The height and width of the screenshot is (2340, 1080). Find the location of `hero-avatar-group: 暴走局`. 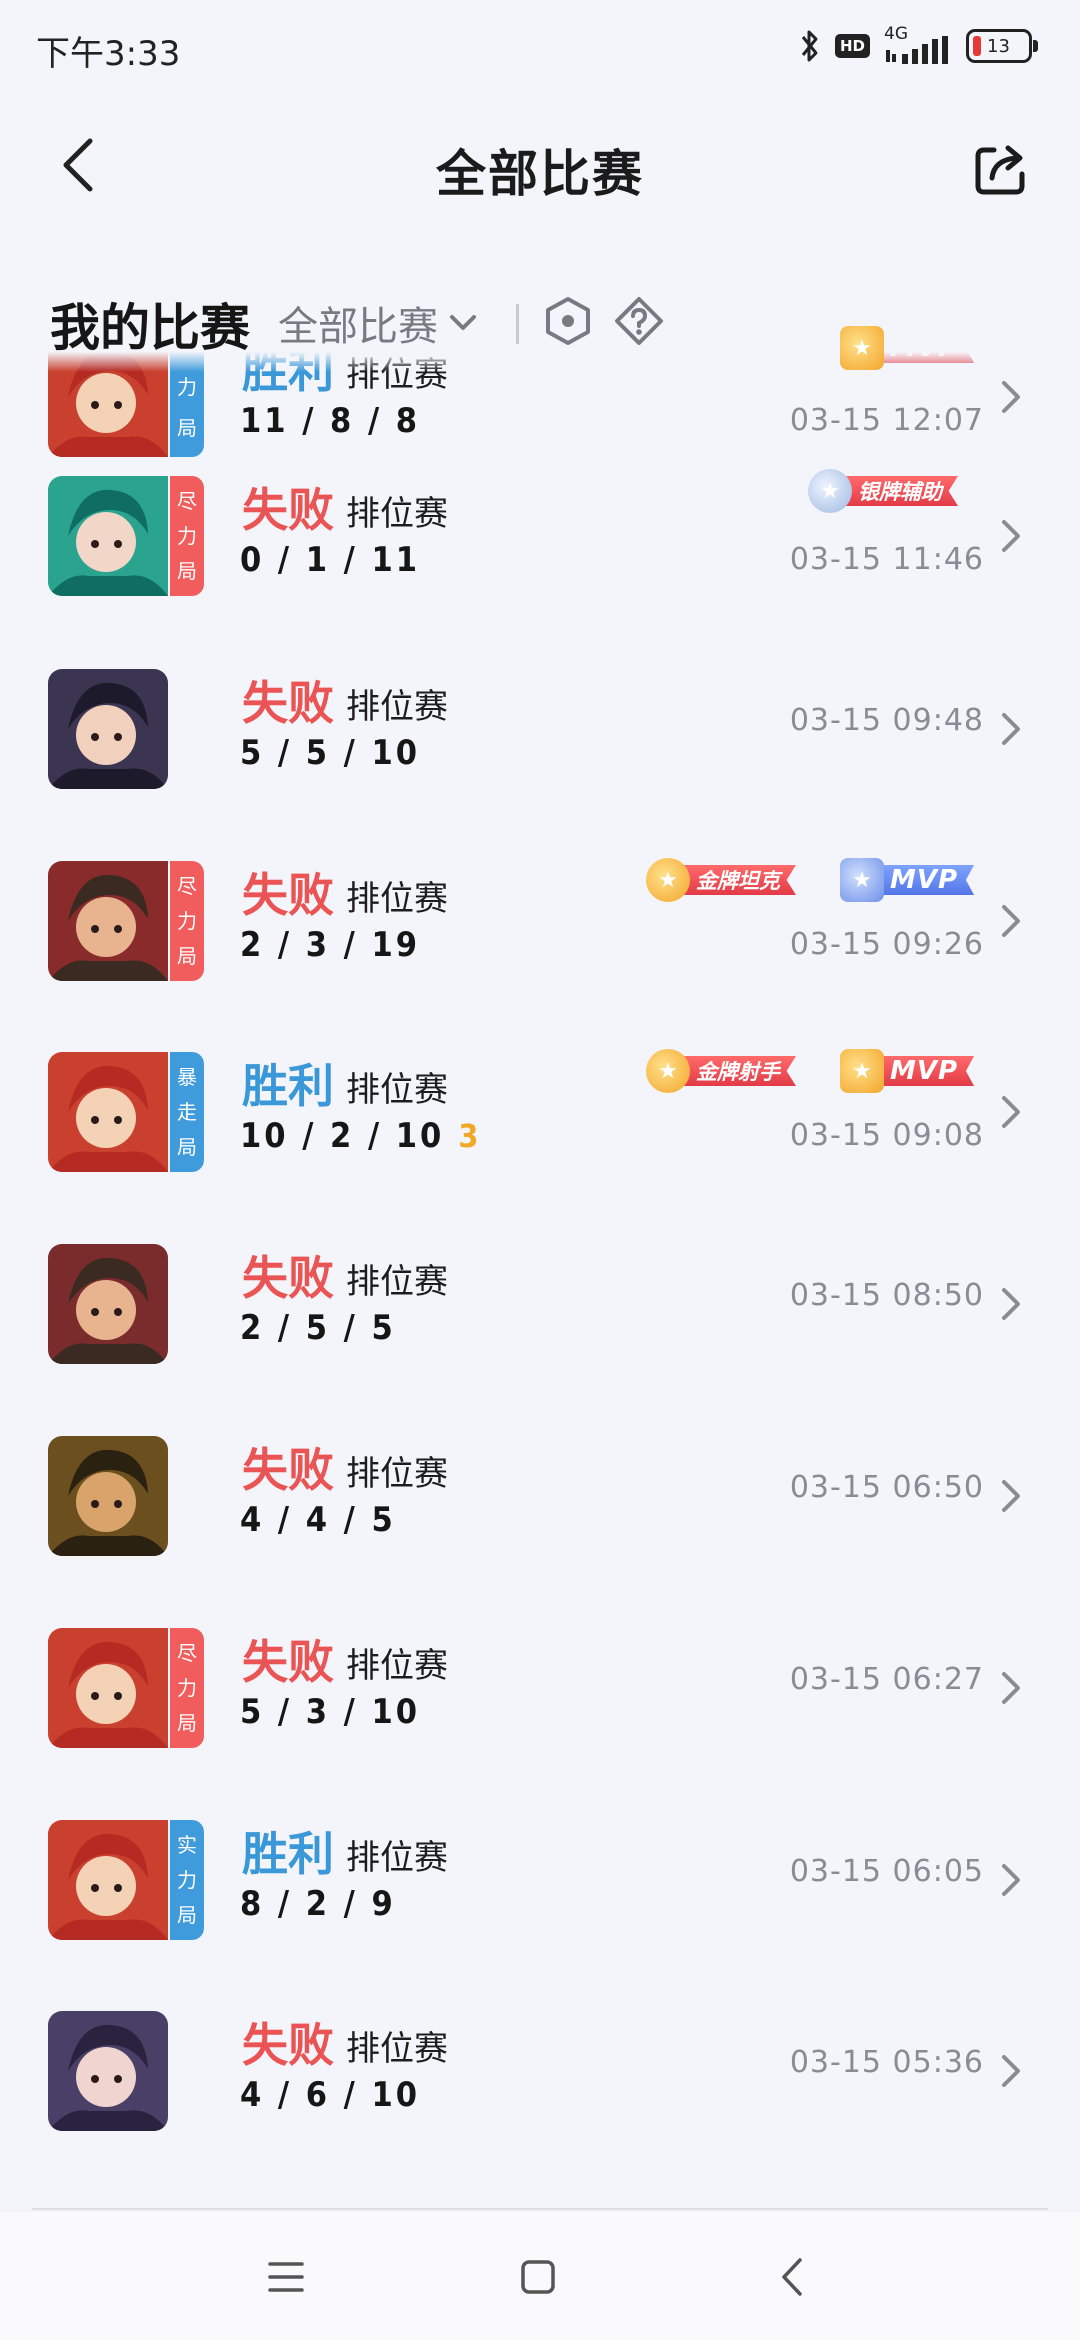

hero-avatar-group: 暴走局 is located at coordinates (126, 1112).